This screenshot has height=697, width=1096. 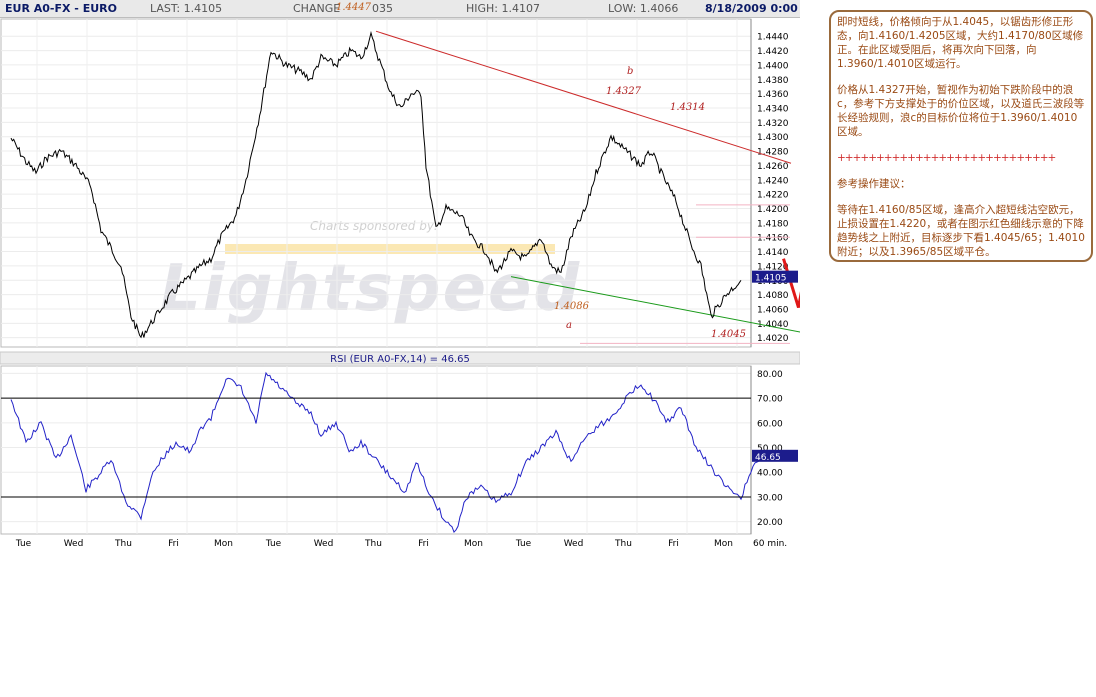 What do you see at coordinates (773, 138) in the screenshot?
I see `price-tick-label: 1.4300` at bounding box center [773, 138].